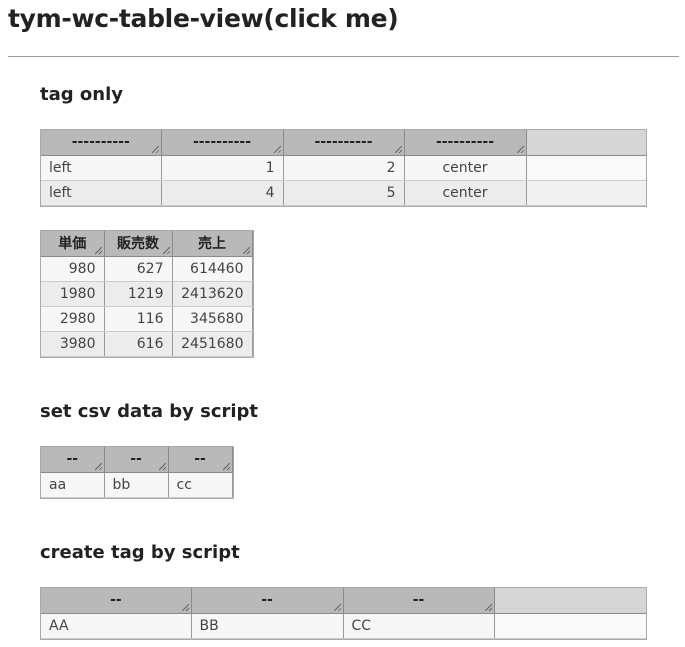 The width and height of the screenshot is (685, 647). What do you see at coordinates (212, 269) in the screenshot?
I see `table-cell: 614460` at bounding box center [212, 269].